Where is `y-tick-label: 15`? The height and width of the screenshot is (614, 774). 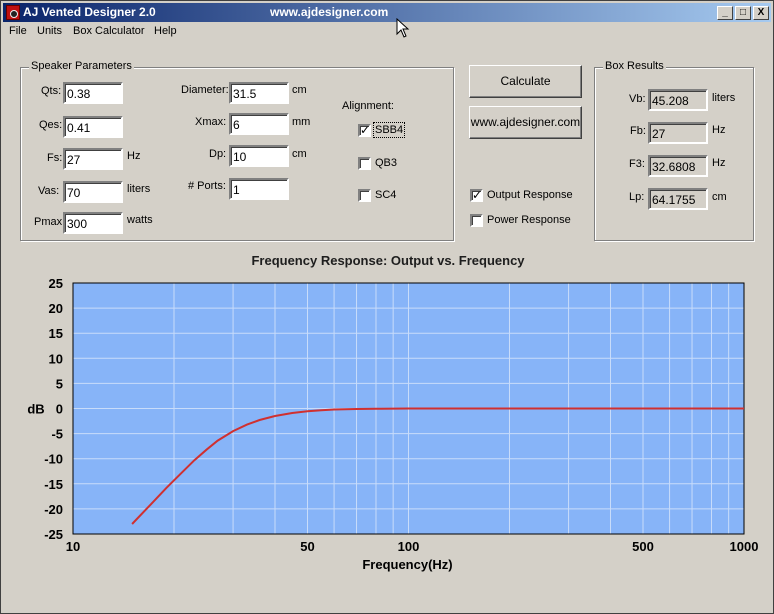
y-tick-label: 15 is located at coordinates (56, 333).